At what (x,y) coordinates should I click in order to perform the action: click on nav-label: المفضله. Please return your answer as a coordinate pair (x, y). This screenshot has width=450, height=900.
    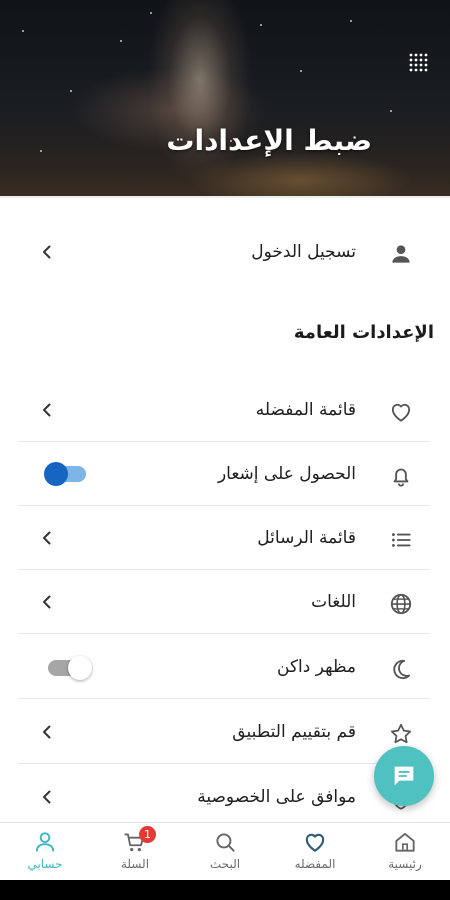
    Looking at the image, I should click on (315, 864).